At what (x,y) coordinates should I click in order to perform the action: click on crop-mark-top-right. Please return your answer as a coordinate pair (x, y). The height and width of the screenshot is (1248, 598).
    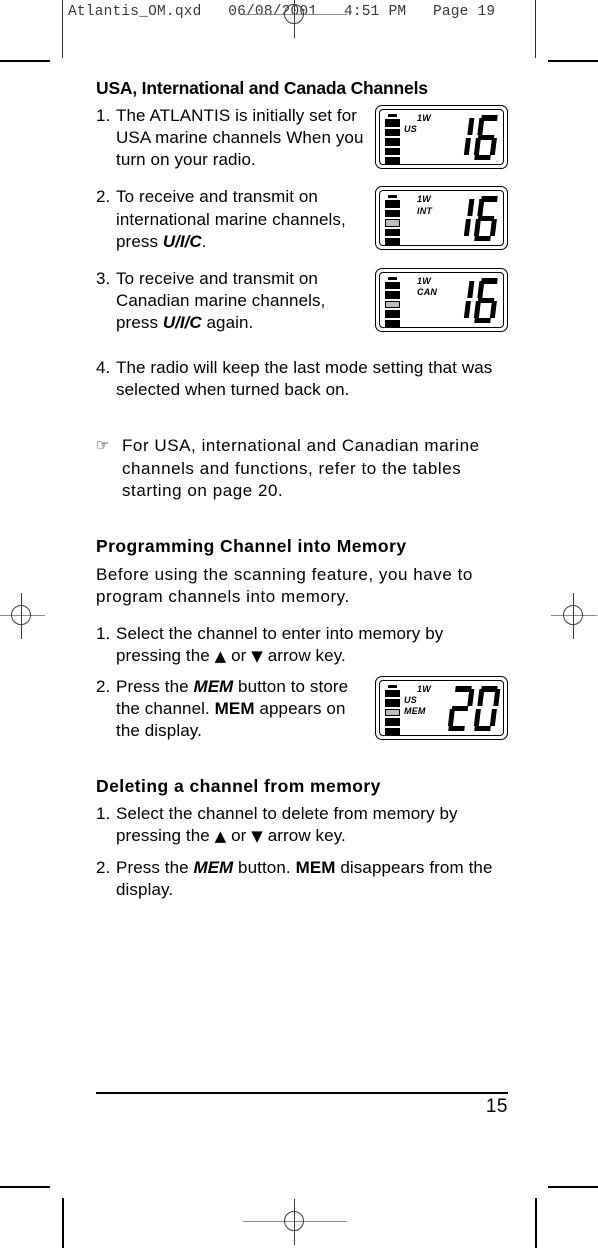
    Looking at the image, I should click on (573, 61).